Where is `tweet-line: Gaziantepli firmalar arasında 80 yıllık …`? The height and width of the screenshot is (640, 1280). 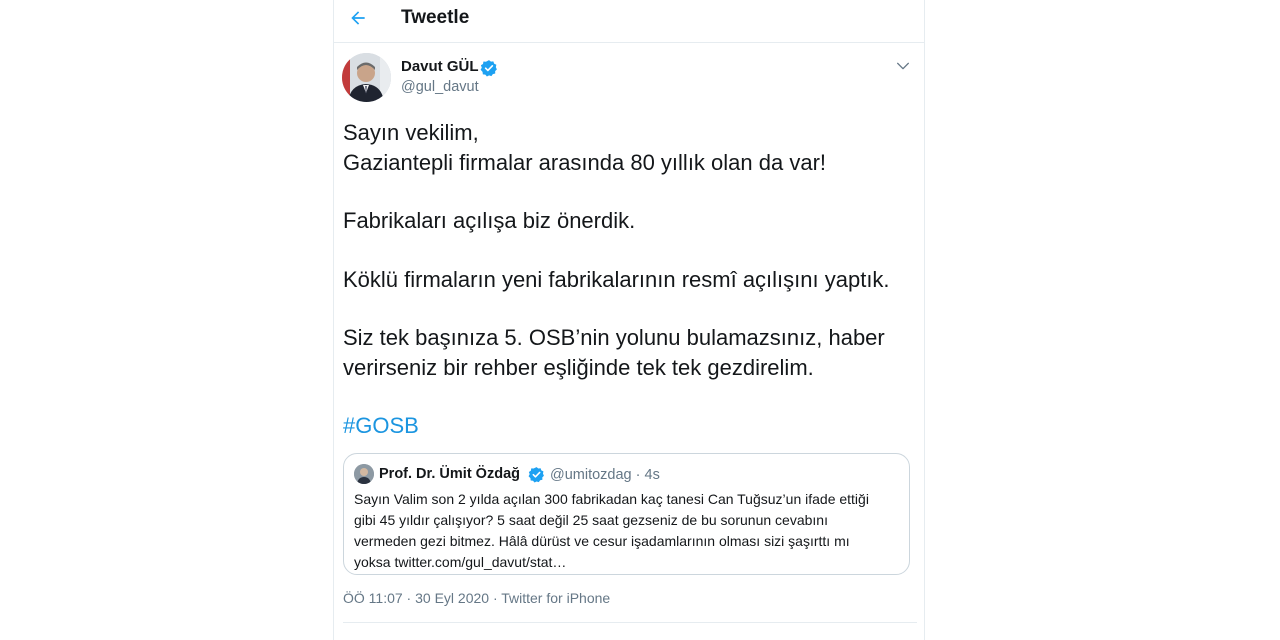 tweet-line: Gaziantepli firmalar arasında 80 yıllık … is located at coordinates (585, 162).